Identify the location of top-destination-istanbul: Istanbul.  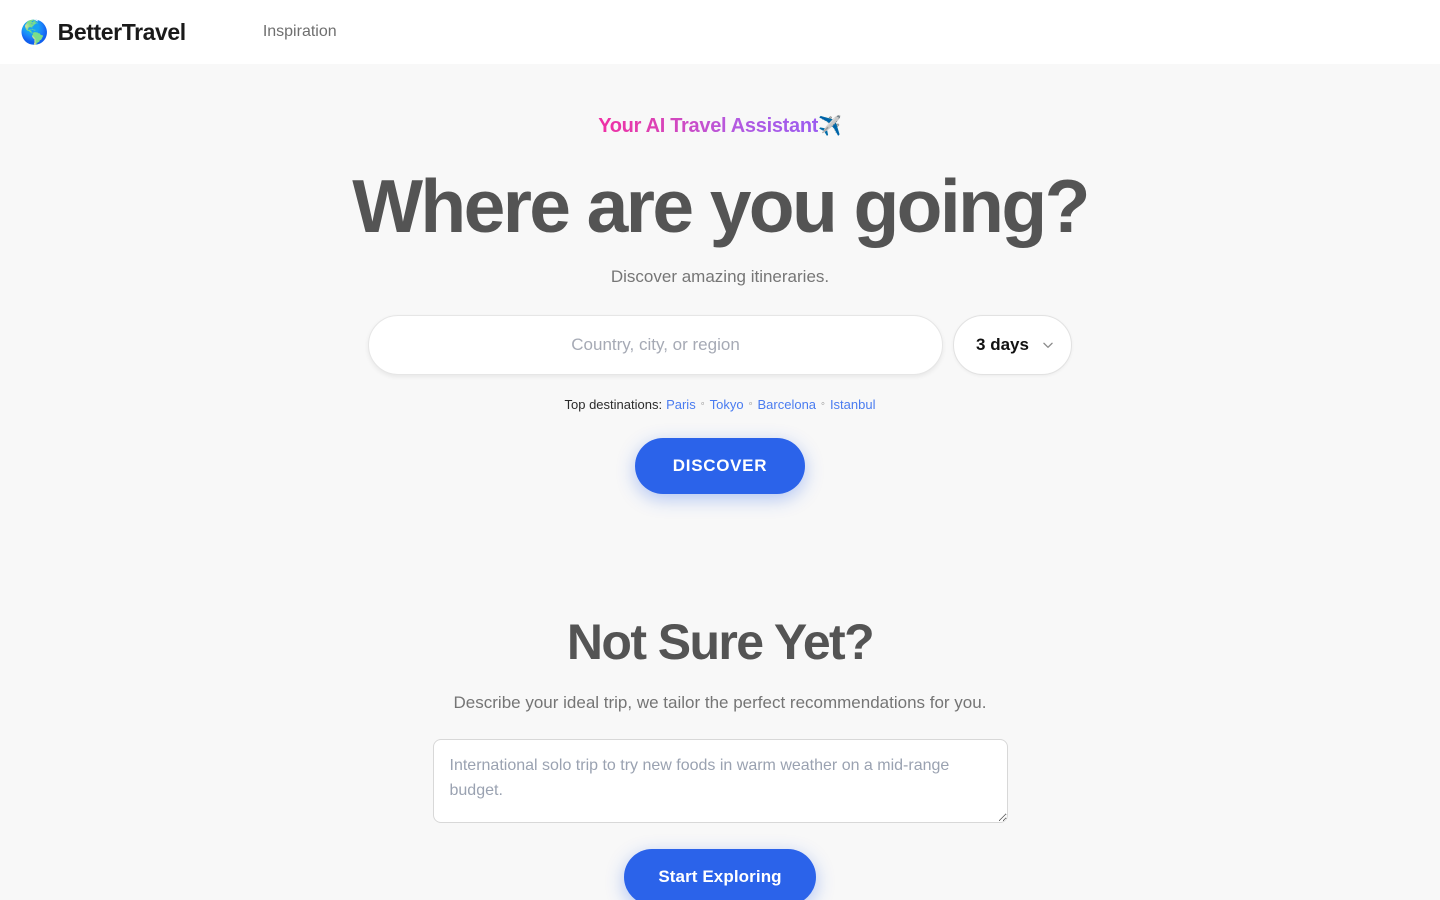
(853, 404).